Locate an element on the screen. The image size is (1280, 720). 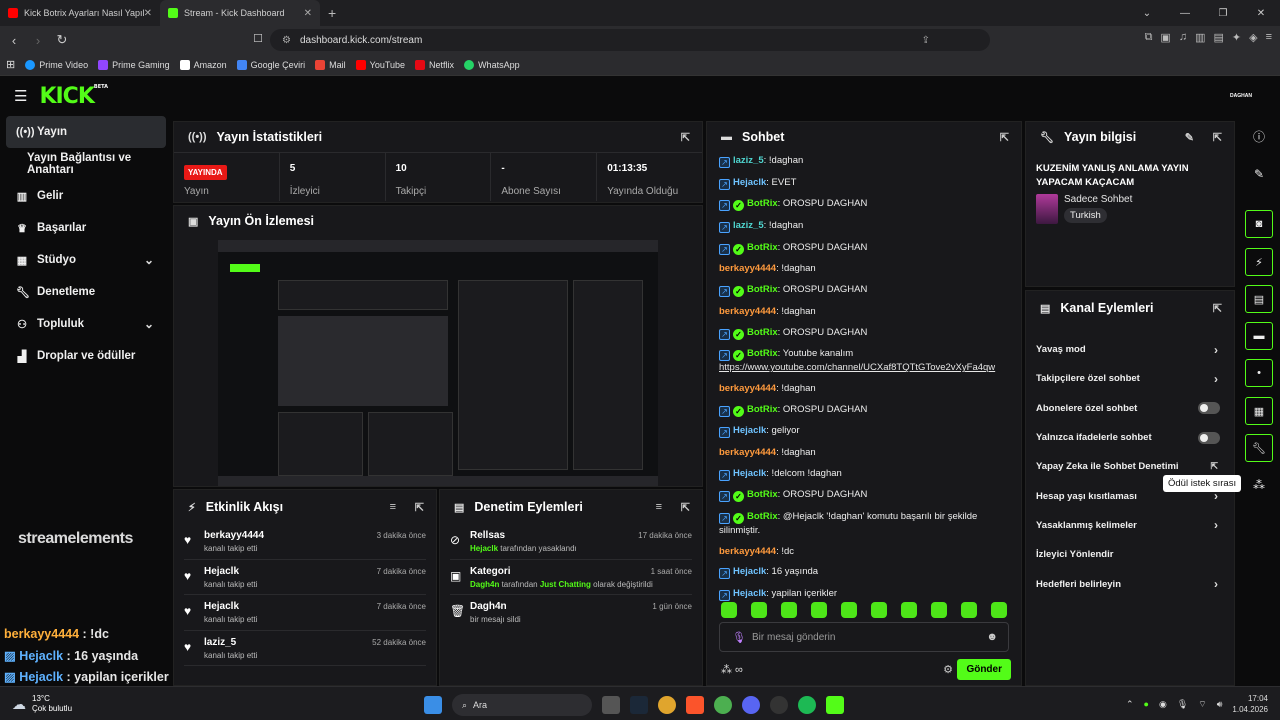
minimize-button: — is located at coordinates (1185, 13).